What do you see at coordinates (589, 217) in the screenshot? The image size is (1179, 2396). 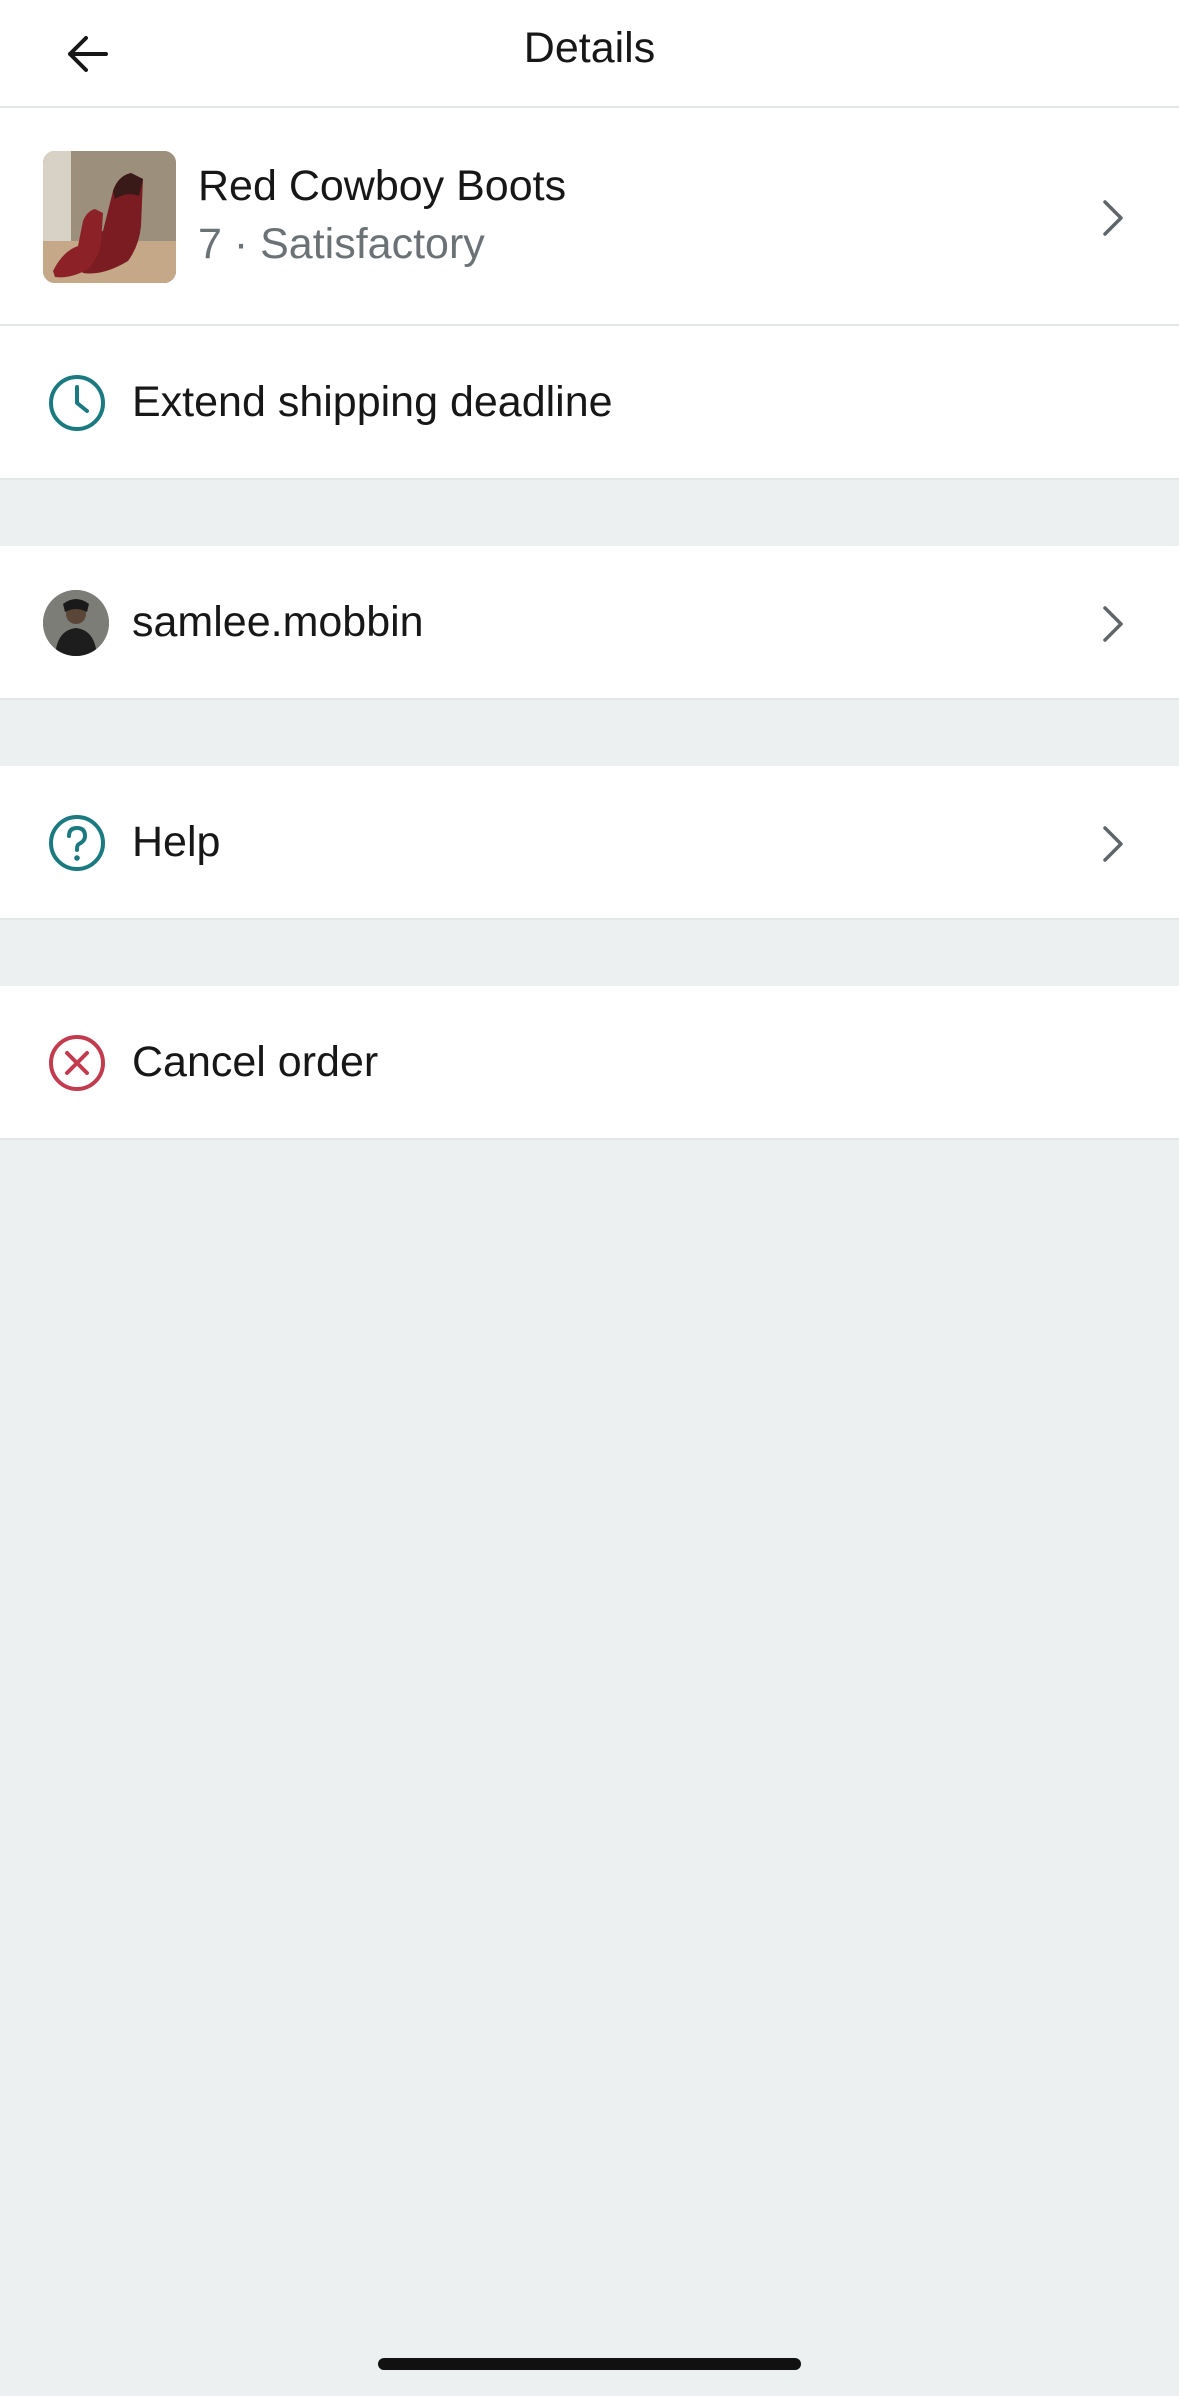 I see `product-row` at bounding box center [589, 217].